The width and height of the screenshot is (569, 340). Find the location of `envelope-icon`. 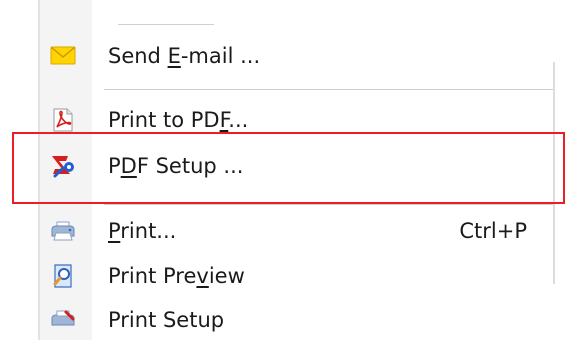

envelope-icon is located at coordinates (63, 56).